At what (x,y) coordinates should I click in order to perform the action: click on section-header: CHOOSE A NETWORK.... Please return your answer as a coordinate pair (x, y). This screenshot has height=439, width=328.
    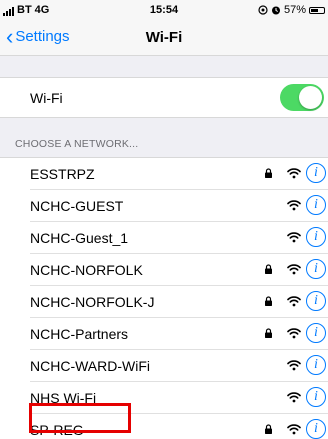
    Looking at the image, I should click on (77, 144).